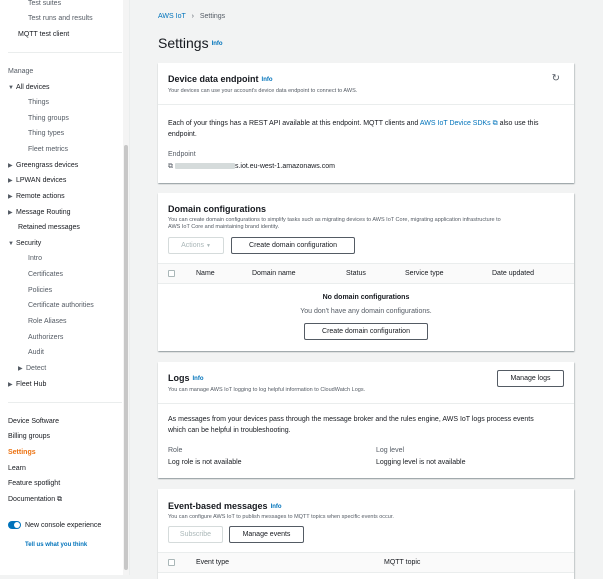 This screenshot has width=603, height=579. Describe the element at coordinates (366, 331) in the screenshot. I see `empty-create-domain-button: Create domain configuration` at that location.